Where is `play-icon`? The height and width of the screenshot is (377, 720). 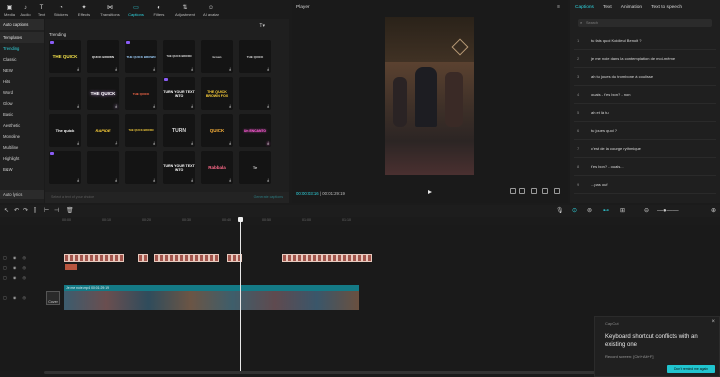
play-icon is located at coordinates (430, 192).